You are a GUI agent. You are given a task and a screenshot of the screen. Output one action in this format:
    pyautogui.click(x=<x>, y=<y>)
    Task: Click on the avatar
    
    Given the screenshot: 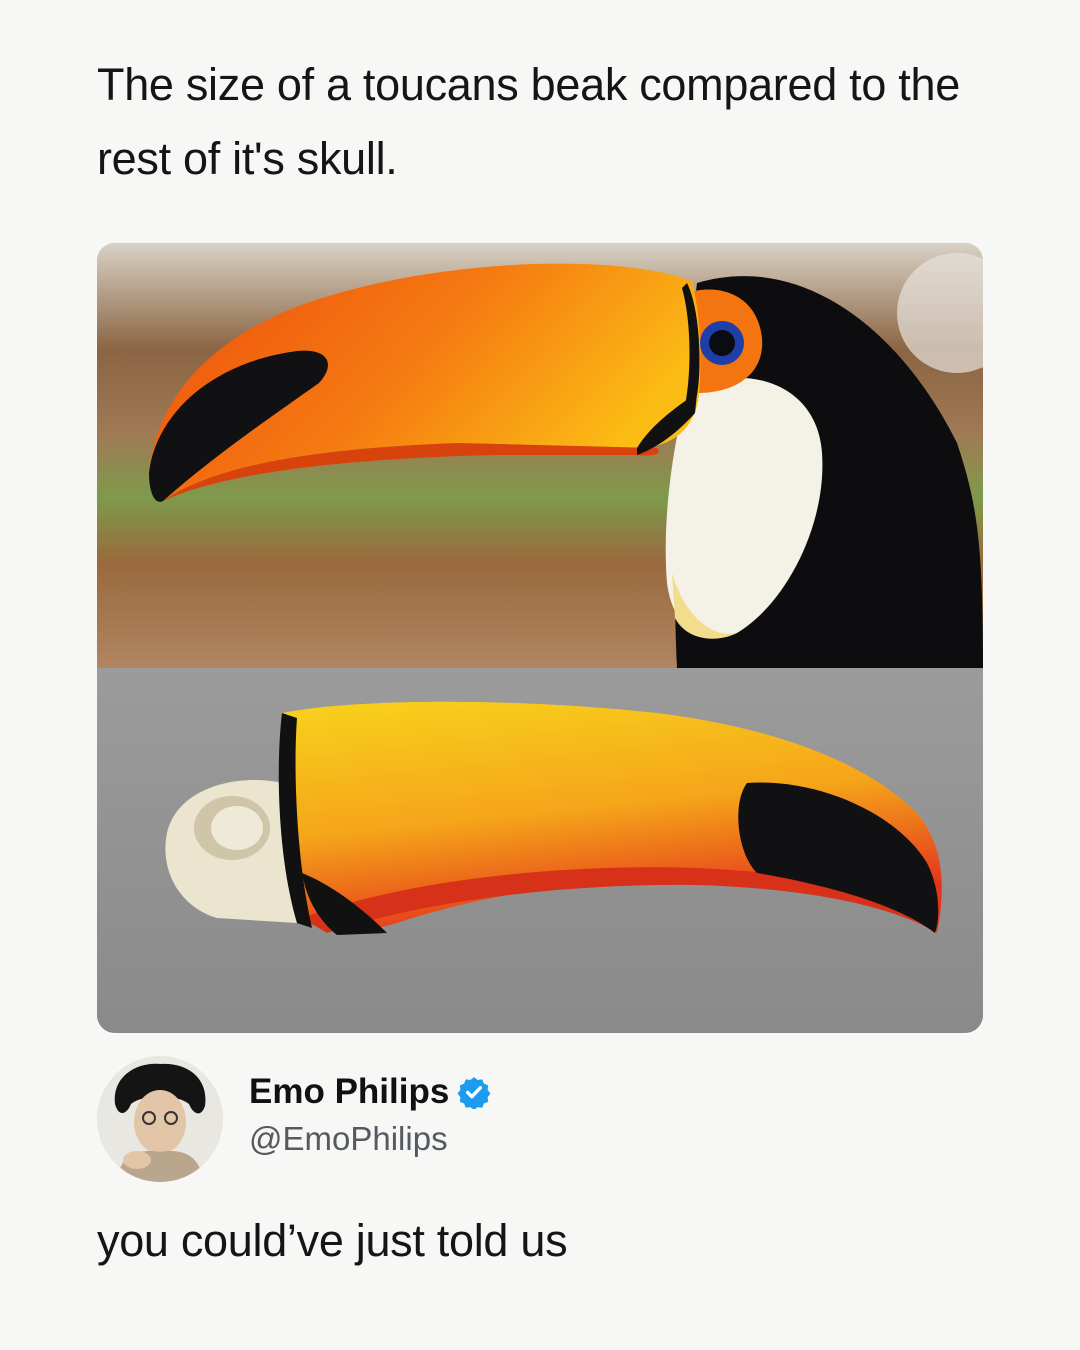 What is the action you would take?
    pyautogui.click(x=160, y=1119)
    